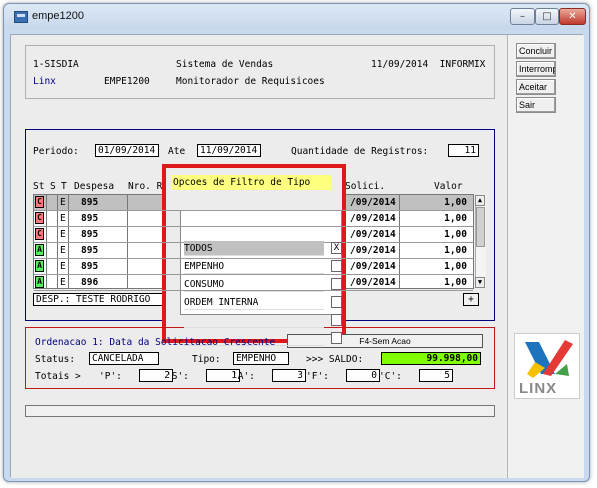 This screenshot has height=488, width=597. I want to click on total-key: 'P':, so click(110, 376).